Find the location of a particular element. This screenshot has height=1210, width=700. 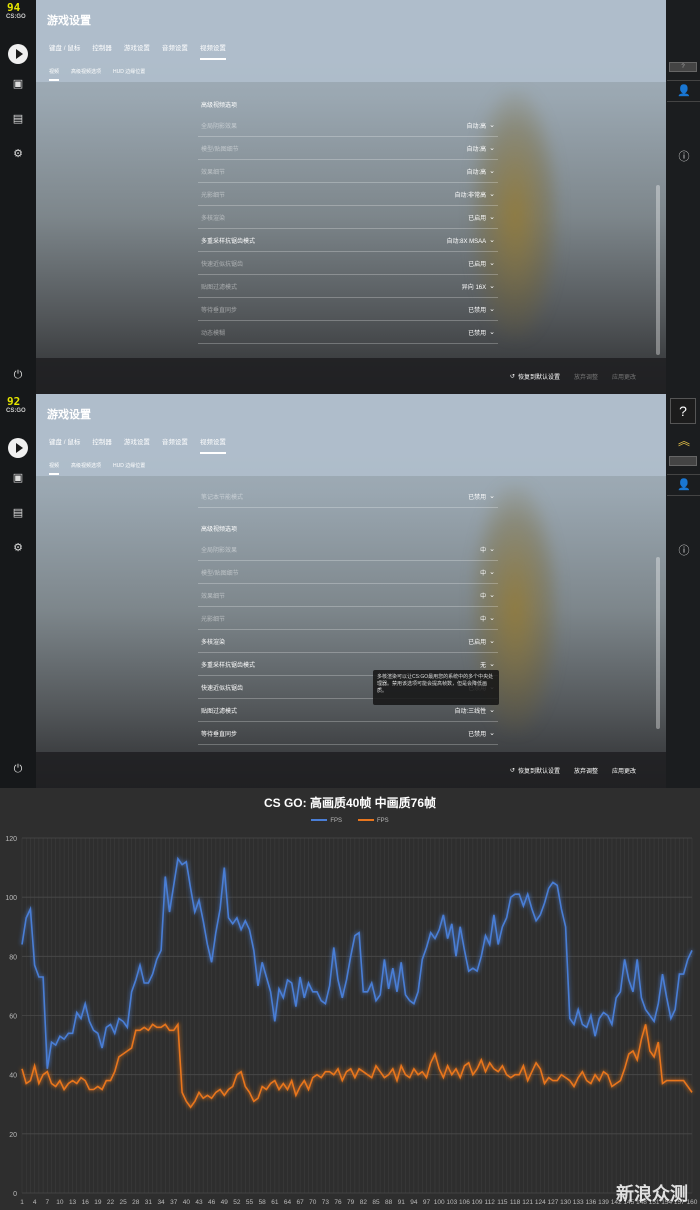

x-tick-label: 115 is located at coordinates (502, 1202).